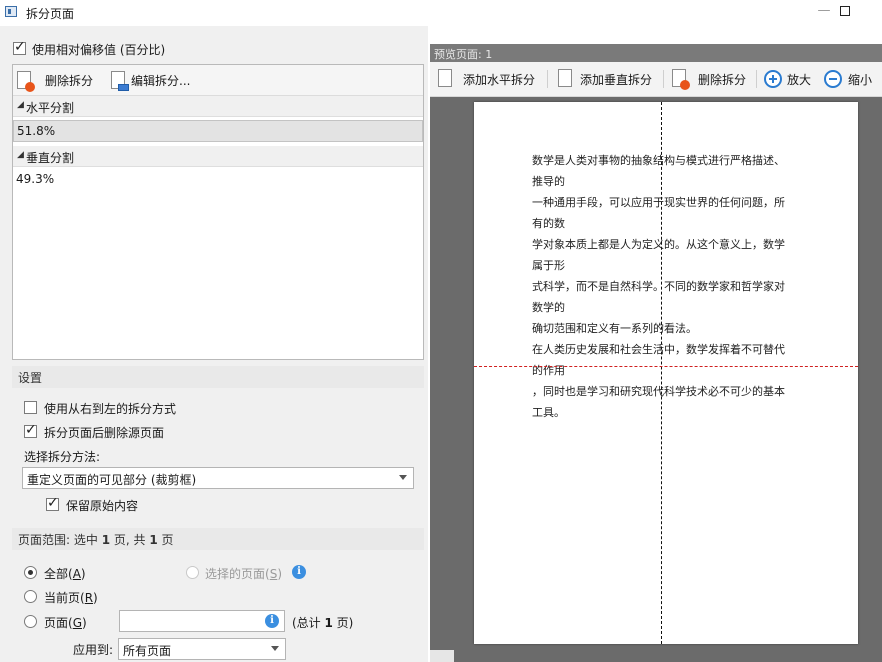  Describe the element at coordinates (50, 108) in the screenshot. I see `horizontal-split-title: 水平分割` at that location.